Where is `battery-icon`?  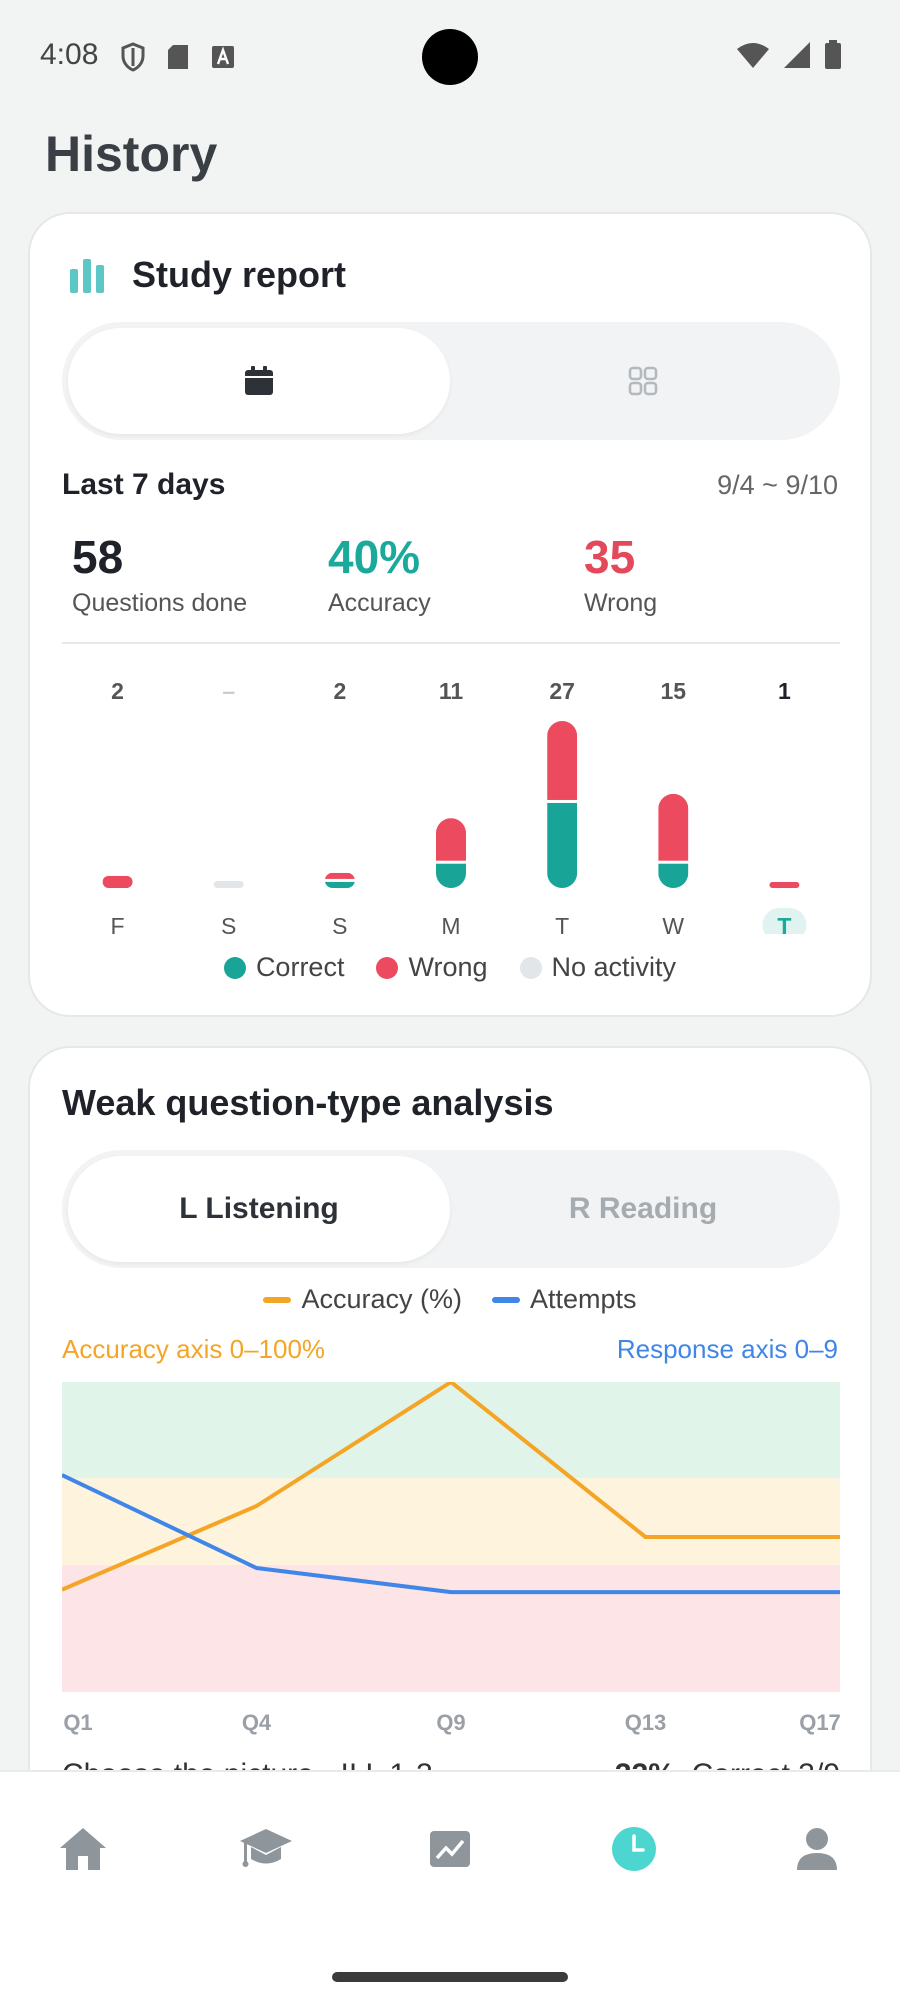
battery-icon is located at coordinates (833, 54).